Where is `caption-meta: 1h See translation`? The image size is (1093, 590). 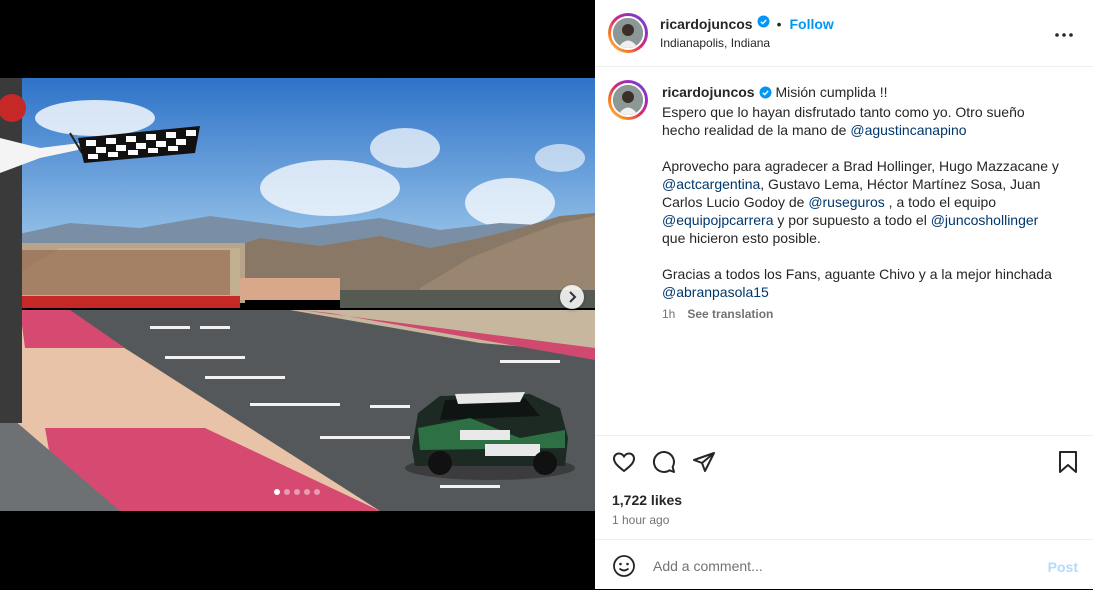
caption-meta: 1h See translation is located at coordinates (717, 314).